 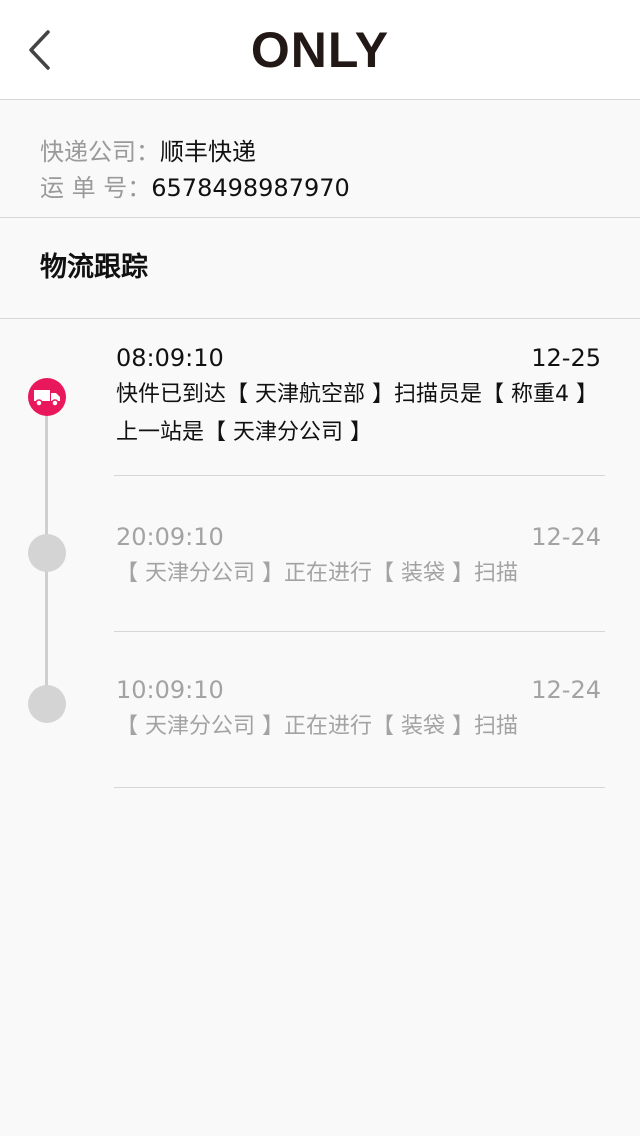 I want to click on tracking-number-row: 运 单 号：6578498987970, so click(x=195, y=188).